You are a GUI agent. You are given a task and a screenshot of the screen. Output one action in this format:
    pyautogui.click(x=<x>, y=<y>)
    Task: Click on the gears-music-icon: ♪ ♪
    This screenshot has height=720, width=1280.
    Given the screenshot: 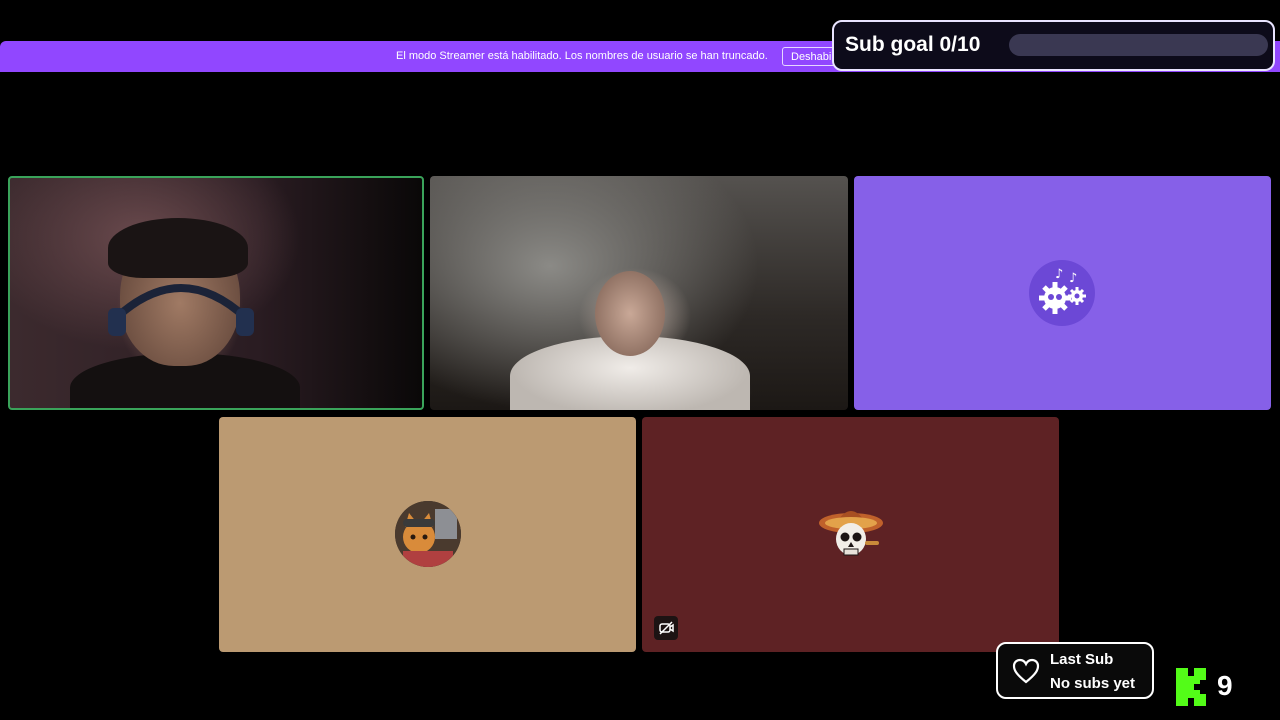 What is the action you would take?
    pyautogui.click(x=1062, y=290)
    